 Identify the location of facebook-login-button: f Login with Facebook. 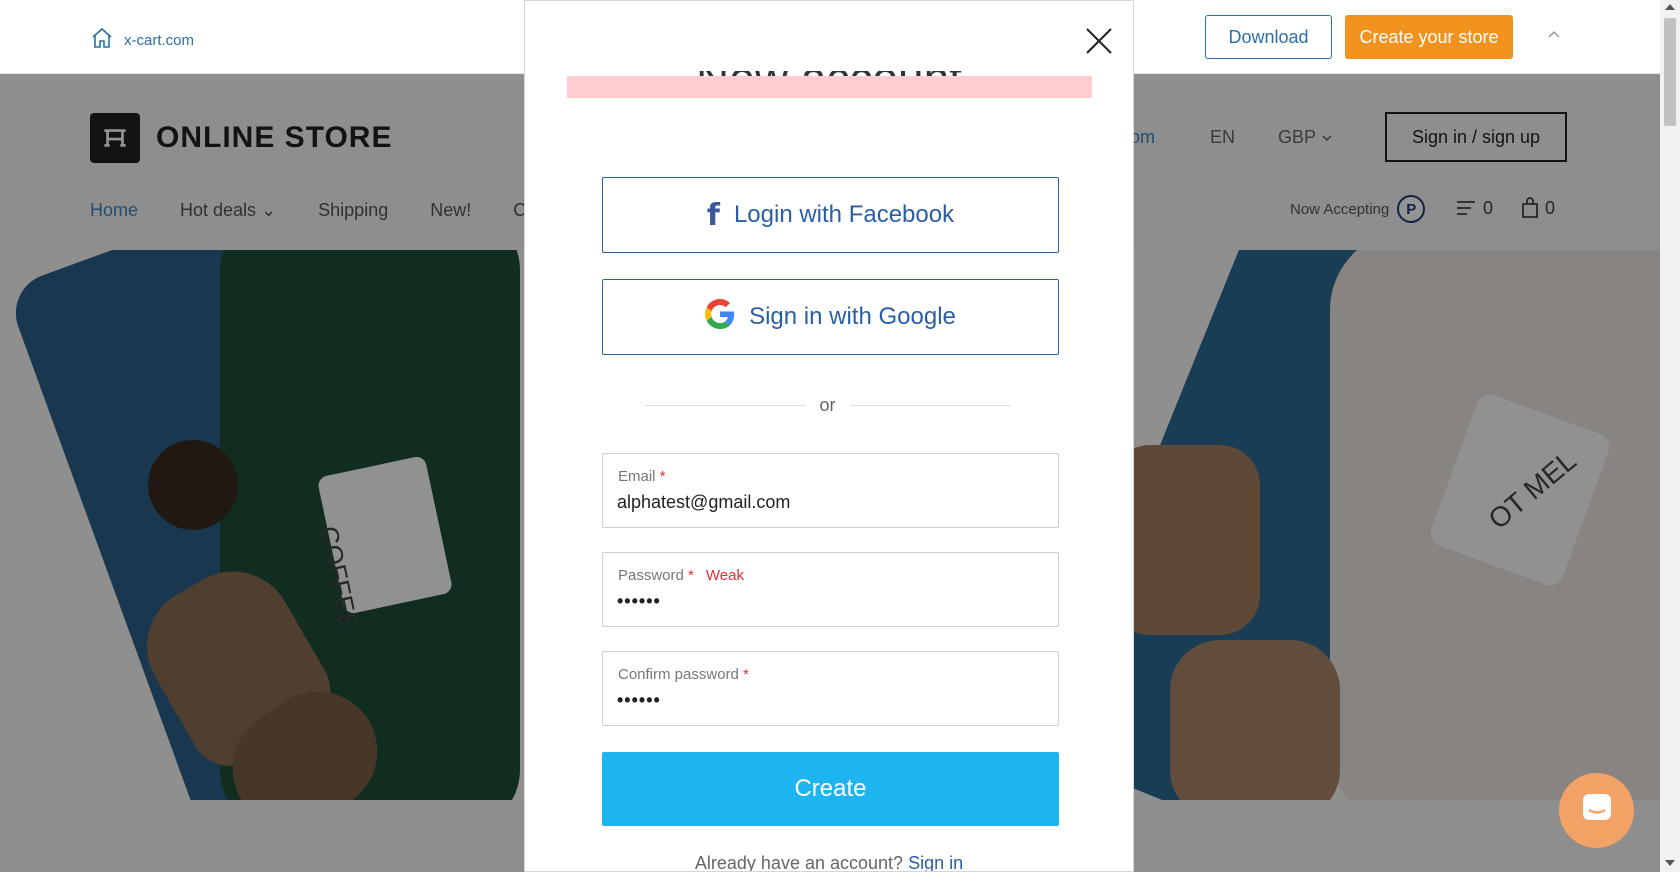
(830, 215).